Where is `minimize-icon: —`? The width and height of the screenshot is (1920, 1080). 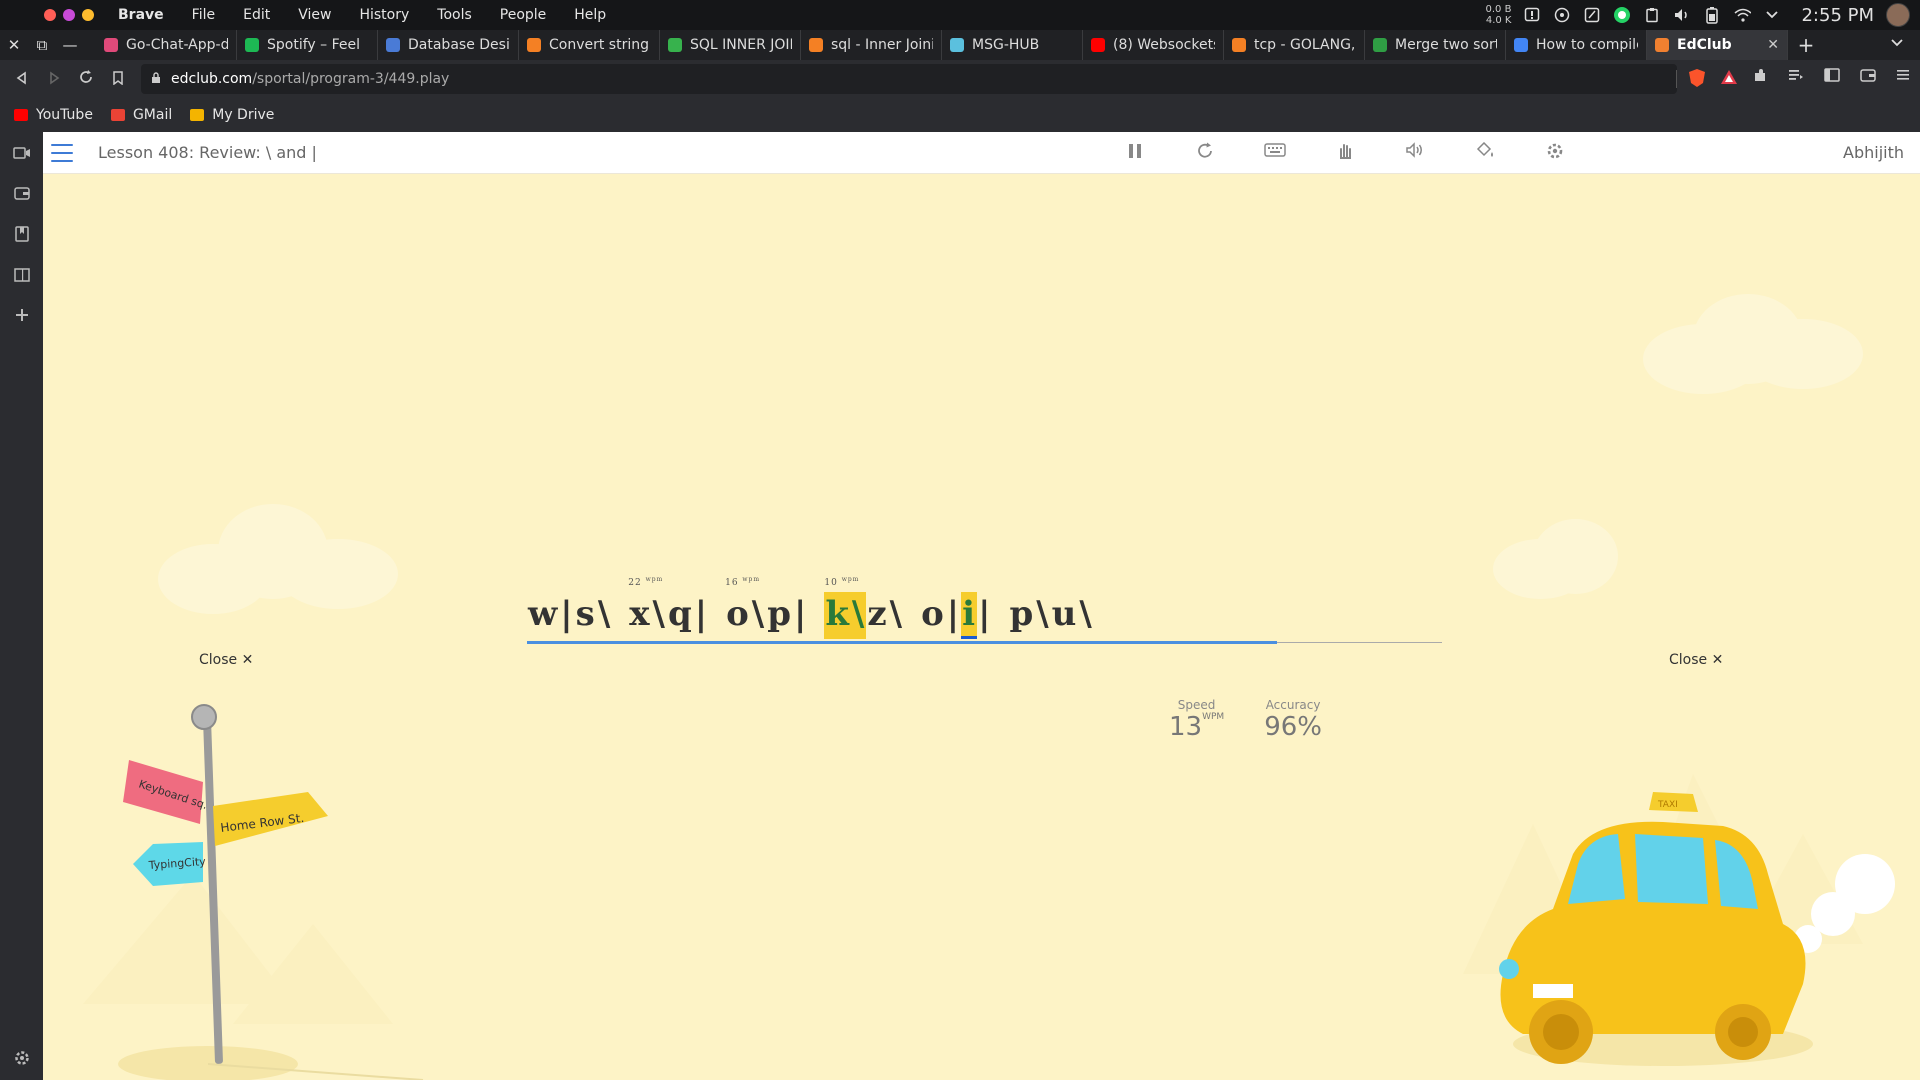
minimize-icon: — is located at coordinates (70, 45).